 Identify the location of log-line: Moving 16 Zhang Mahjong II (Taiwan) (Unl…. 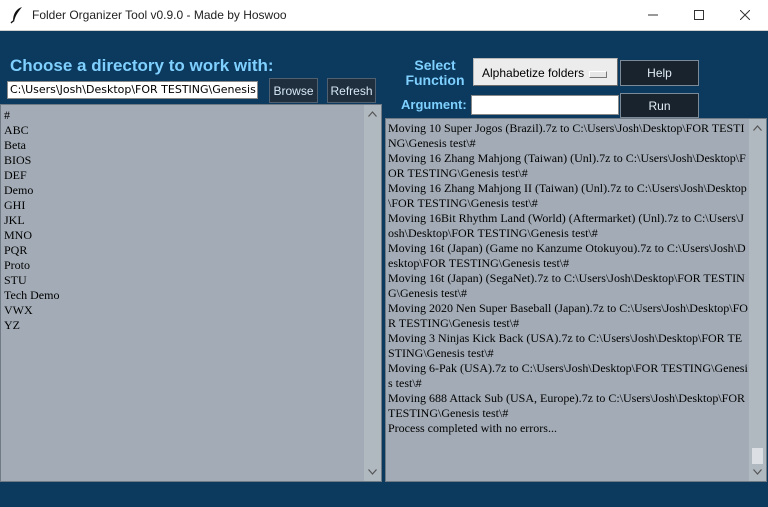
(567, 195).